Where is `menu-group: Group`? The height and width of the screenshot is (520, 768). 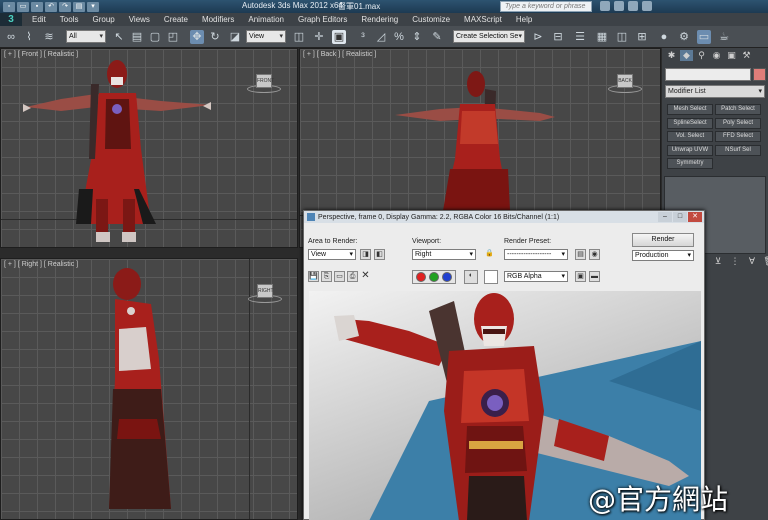
menu-group: Group is located at coordinates (103, 19).